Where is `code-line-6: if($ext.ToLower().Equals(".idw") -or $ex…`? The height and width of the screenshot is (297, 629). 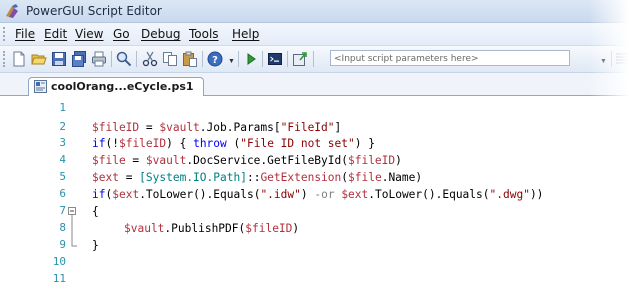
code-line-6: if($ext.ToLower().Equals(".idw") -or $ex… is located at coordinates (318, 194).